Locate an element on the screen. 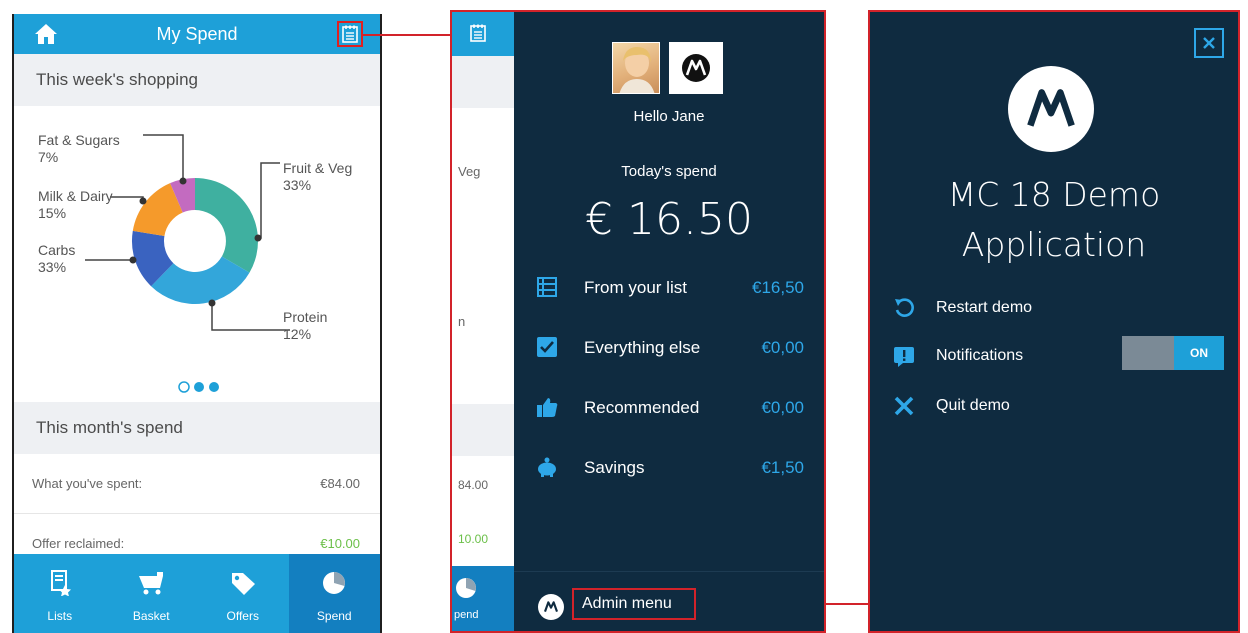 The image size is (1248, 633). label-carbs-name: Carbs is located at coordinates (57, 250).